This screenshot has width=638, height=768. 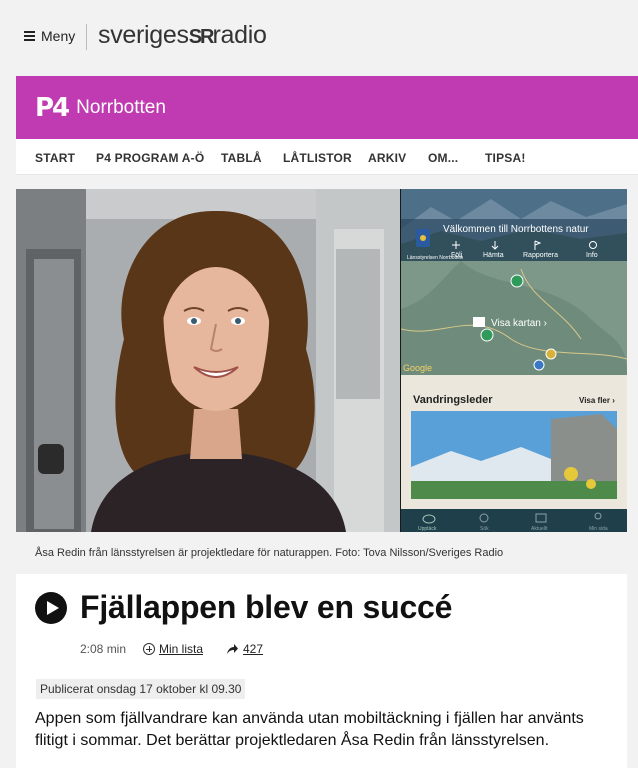 What do you see at coordinates (597, 400) in the screenshot?
I see `visa-fler-link: Visa fler ›` at bounding box center [597, 400].